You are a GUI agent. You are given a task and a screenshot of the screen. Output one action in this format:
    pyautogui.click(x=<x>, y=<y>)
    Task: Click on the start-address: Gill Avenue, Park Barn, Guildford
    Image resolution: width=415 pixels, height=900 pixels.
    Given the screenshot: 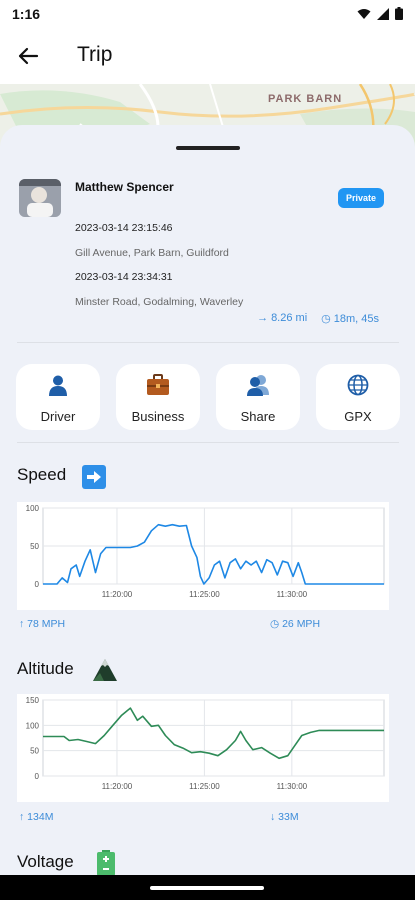 What is the action you would take?
    pyautogui.click(x=152, y=253)
    